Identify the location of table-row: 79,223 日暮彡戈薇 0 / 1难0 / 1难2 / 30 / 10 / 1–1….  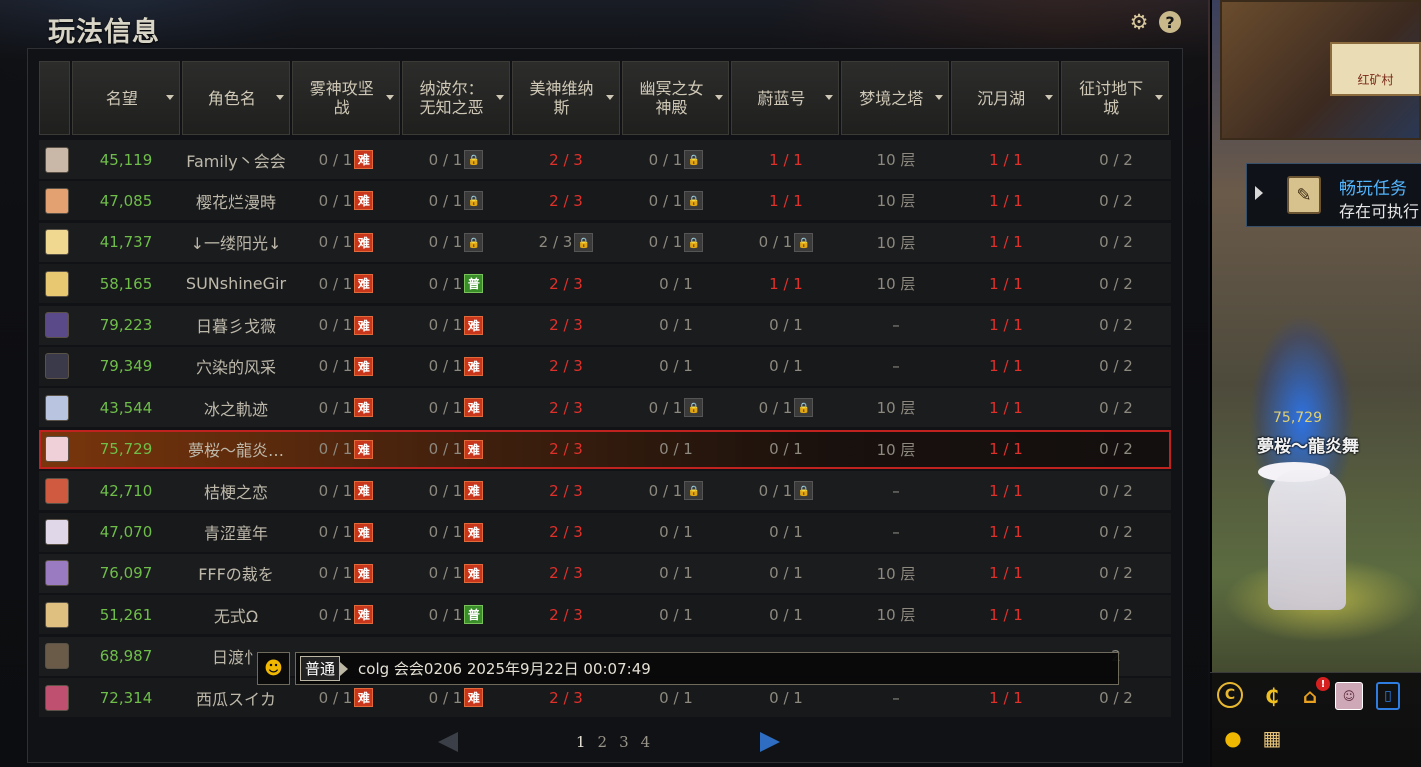
(605, 325).